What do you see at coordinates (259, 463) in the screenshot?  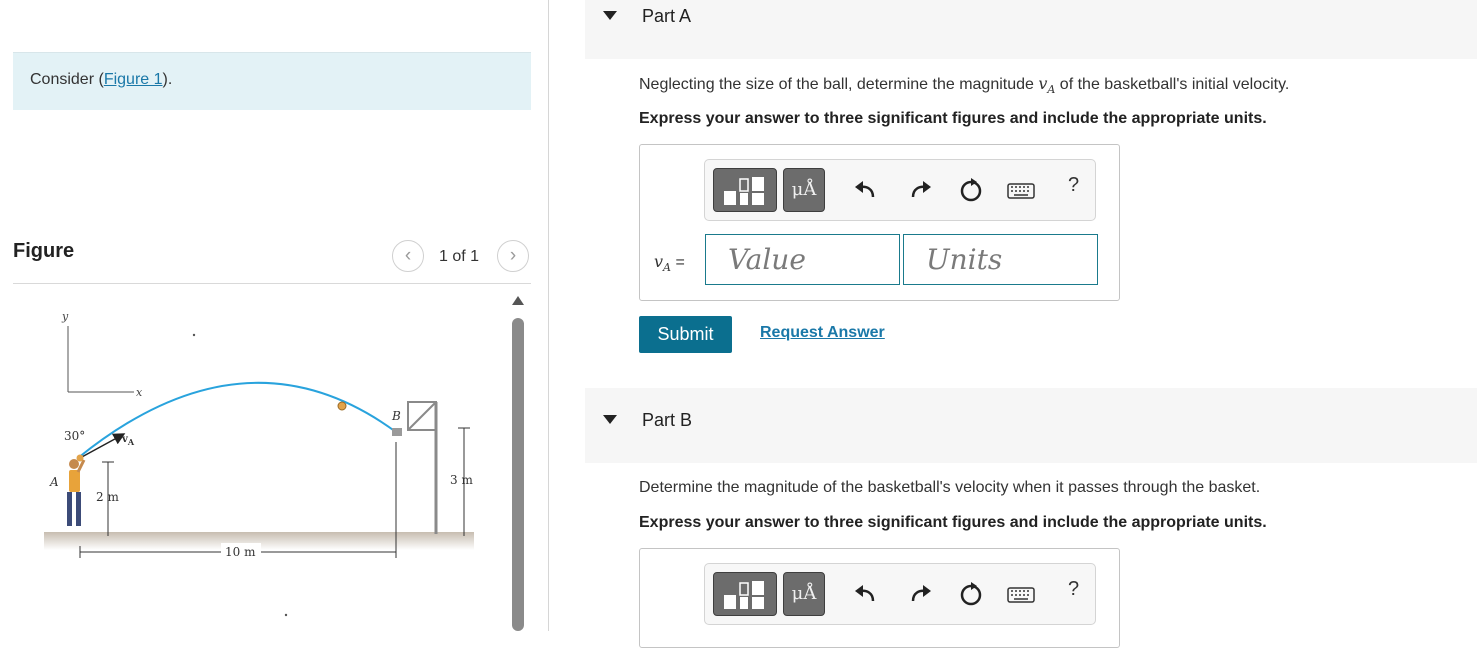 I see `figure-image: y x vA 30° A 2 m B 3 m 10 m` at bounding box center [259, 463].